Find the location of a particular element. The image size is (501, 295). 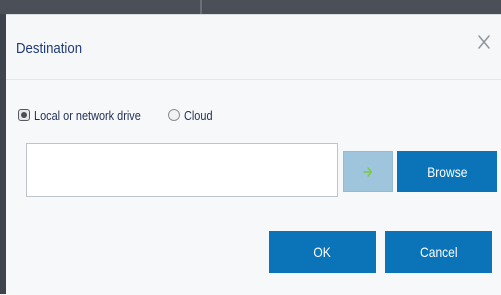

destination-path-input is located at coordinates (182, 170).